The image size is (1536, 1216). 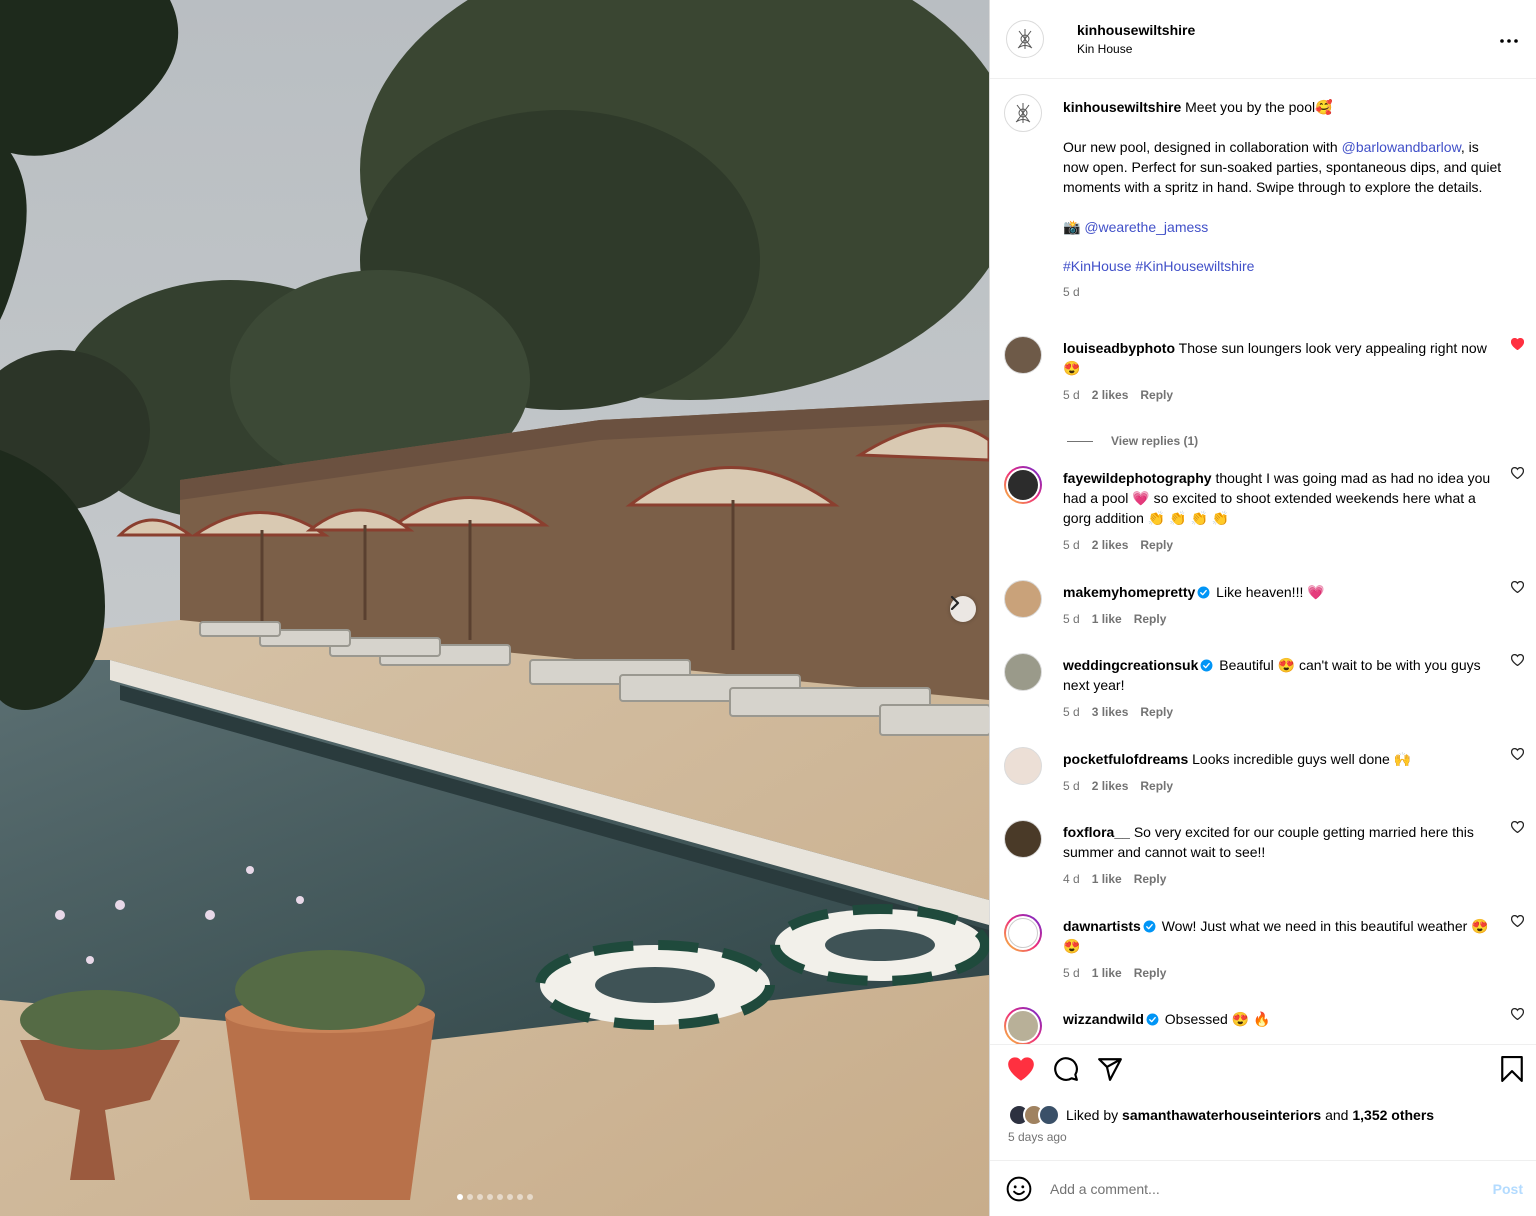 What do you see at coordinates (494, 1197) in the screenshot?
I see `carousel-dots` at bounding box center [494, 1197].